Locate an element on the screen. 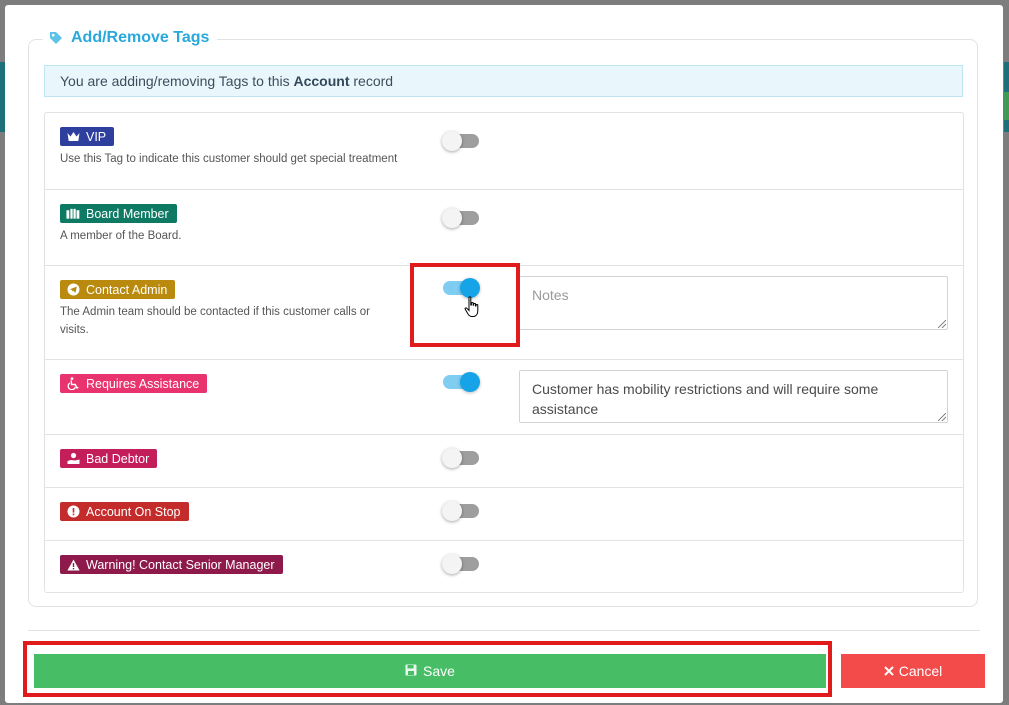 The width and height of the screenshot is (1009, 705). tag-description: A member of the Board. is located at coordinates (121, 236).